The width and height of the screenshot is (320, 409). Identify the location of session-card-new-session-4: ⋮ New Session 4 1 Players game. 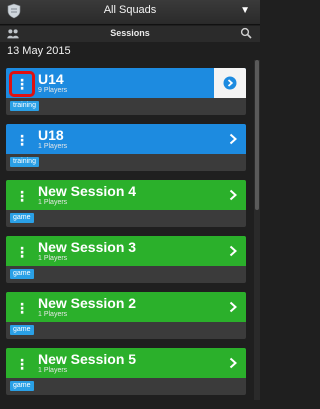
(126, 203).